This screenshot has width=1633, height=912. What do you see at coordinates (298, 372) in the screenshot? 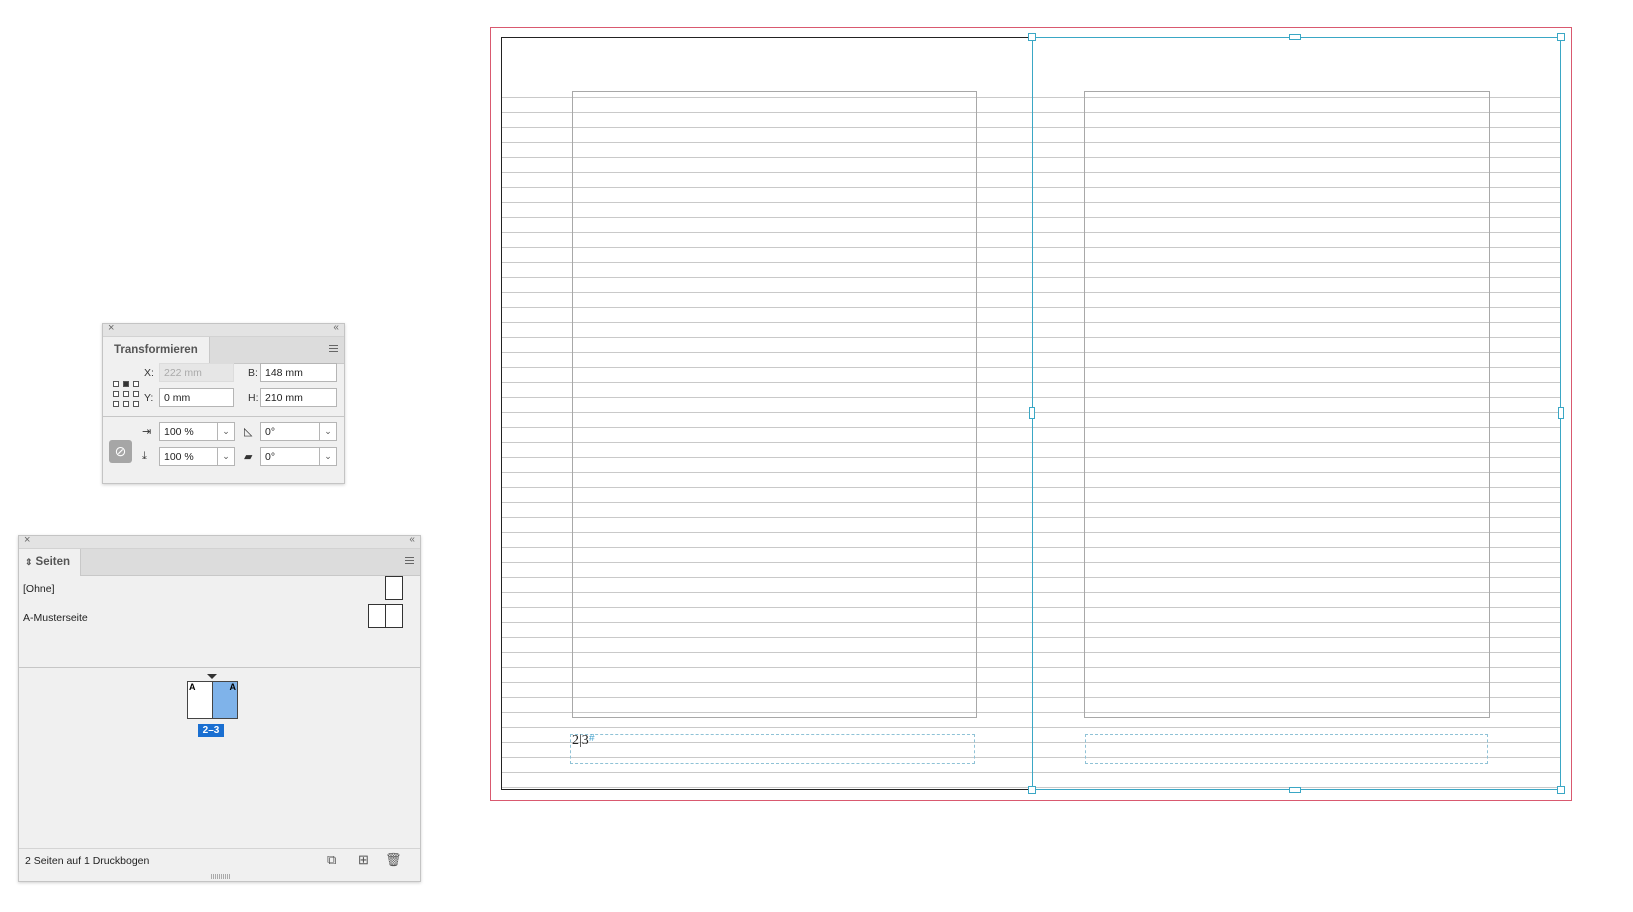
I see `width-field: 148 mm` at bounding box center [298, 372].